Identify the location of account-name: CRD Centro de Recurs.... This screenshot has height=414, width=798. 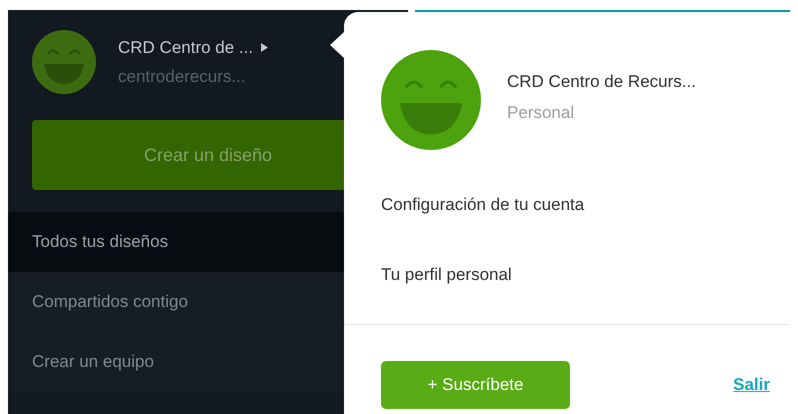
(601, 81).